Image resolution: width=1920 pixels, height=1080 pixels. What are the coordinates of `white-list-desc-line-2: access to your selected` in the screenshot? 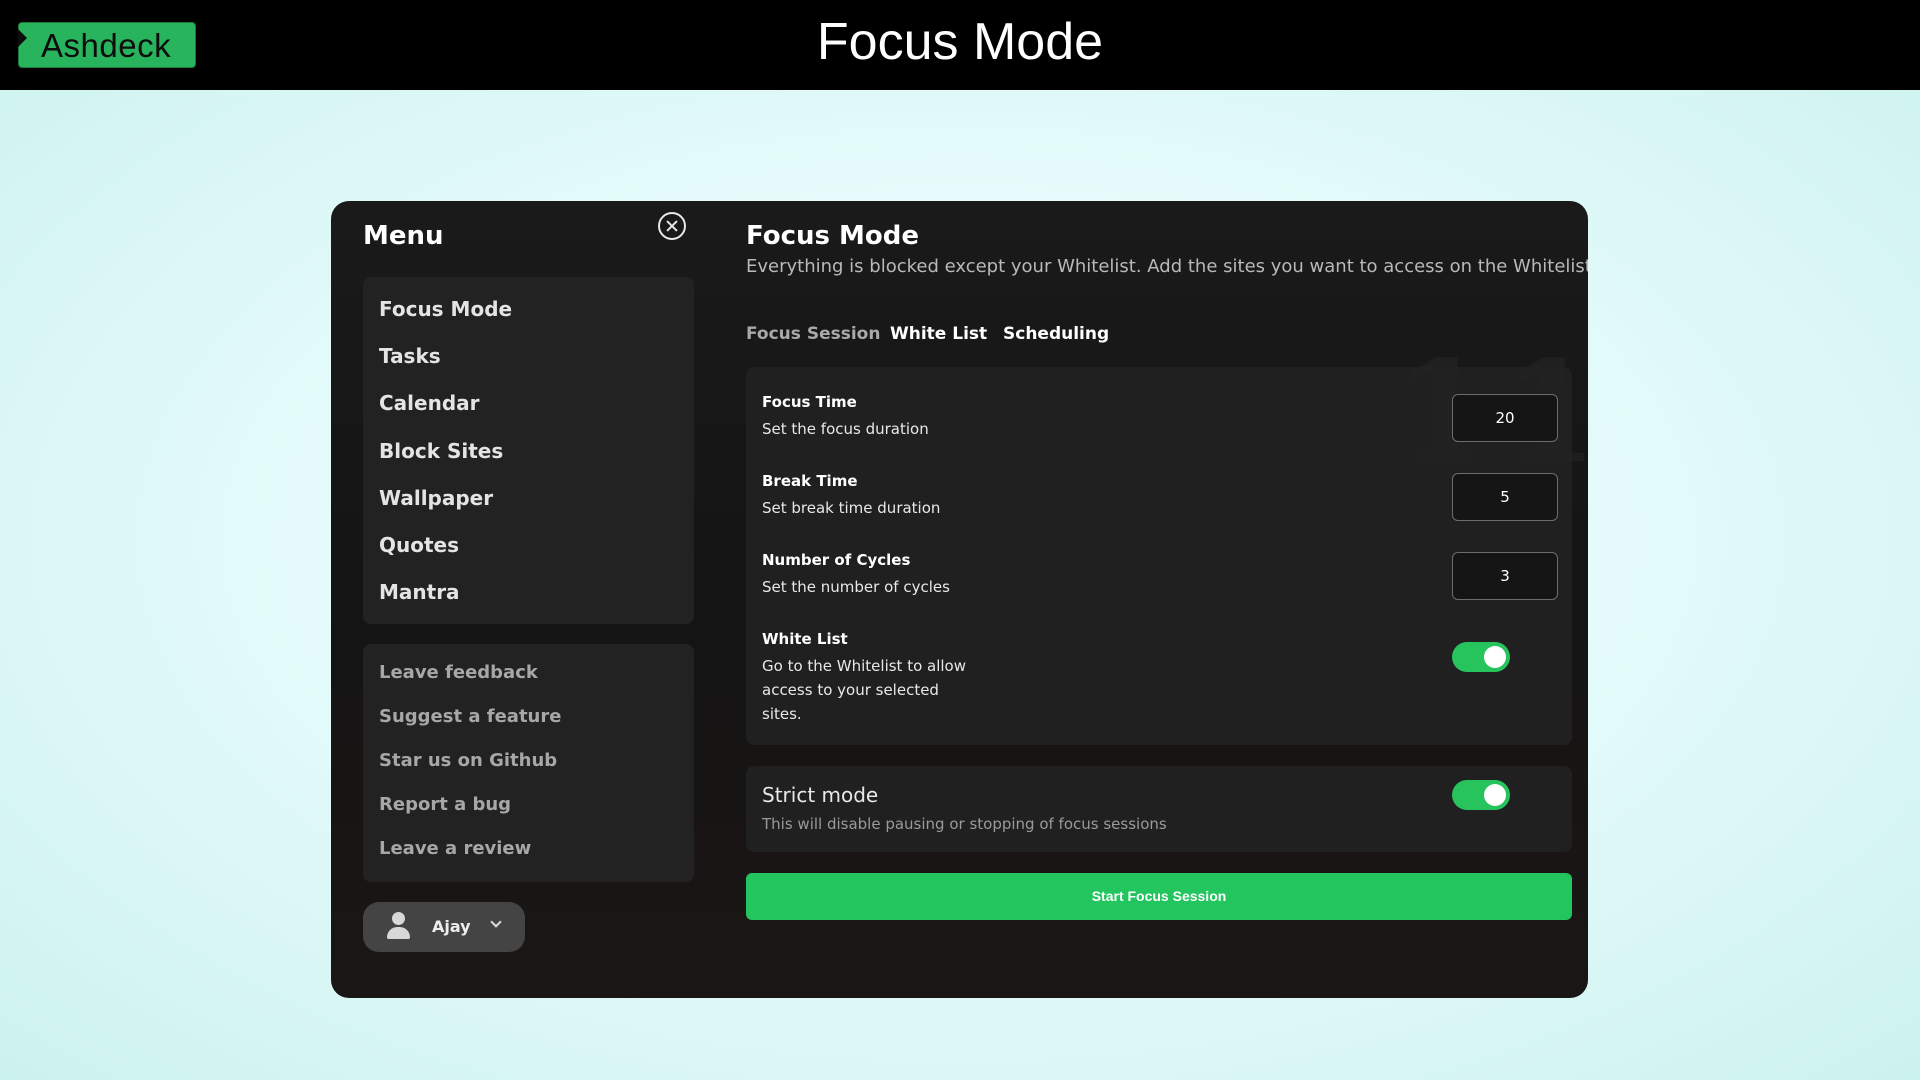 It's located at (850, 690).